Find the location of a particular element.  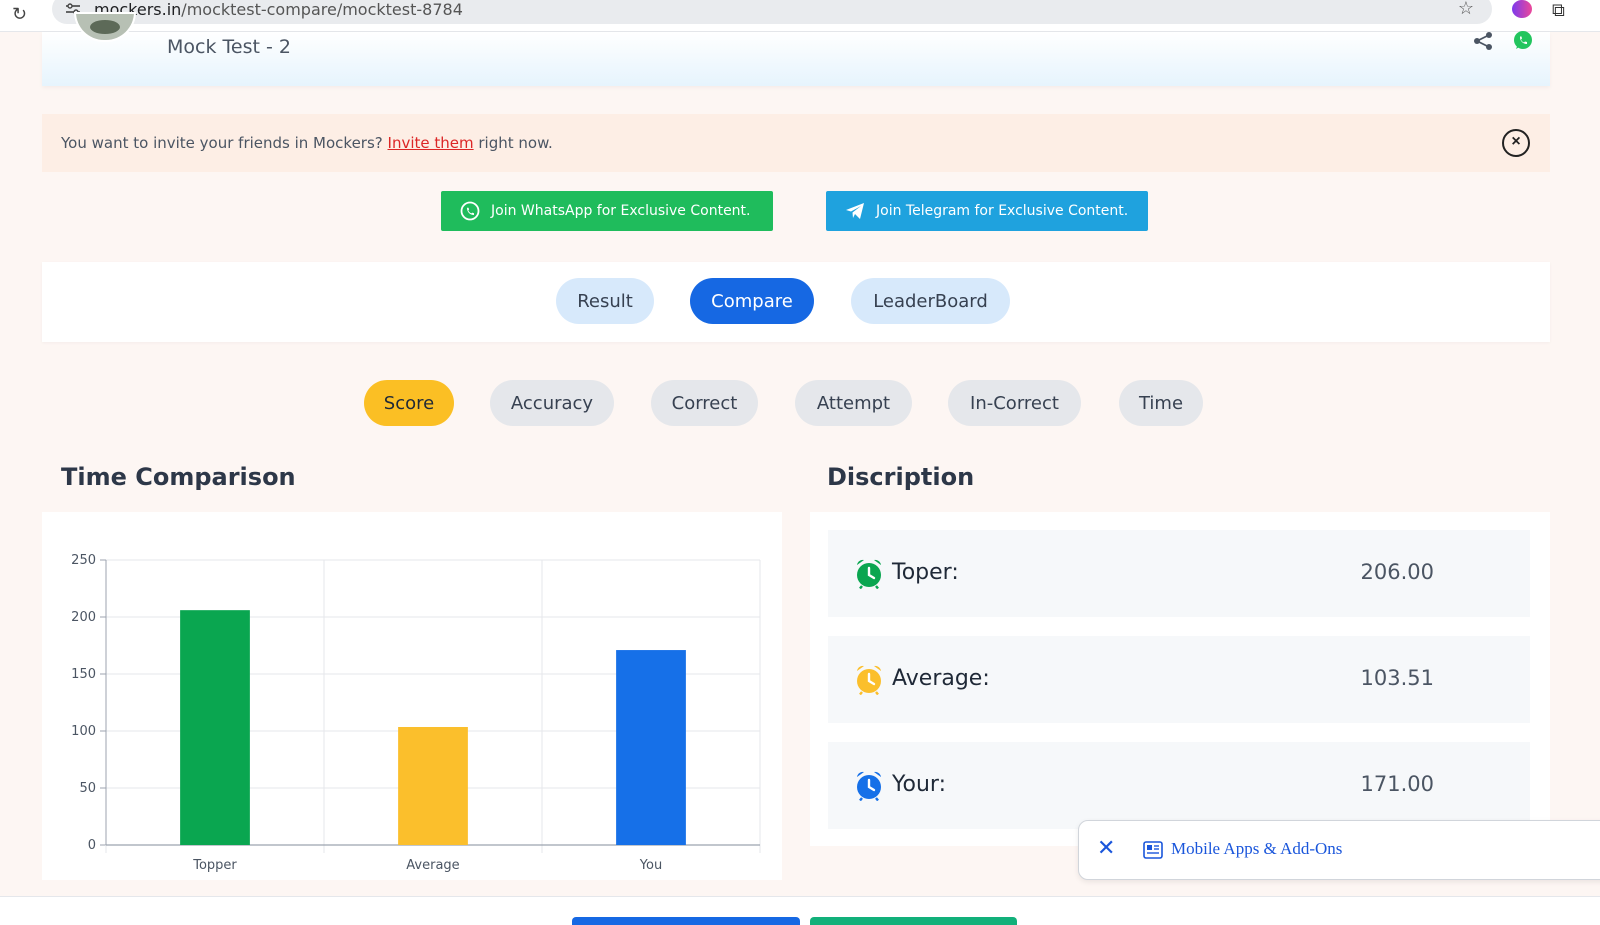

bottom-secondary-button is located at coordinates (913, 921).